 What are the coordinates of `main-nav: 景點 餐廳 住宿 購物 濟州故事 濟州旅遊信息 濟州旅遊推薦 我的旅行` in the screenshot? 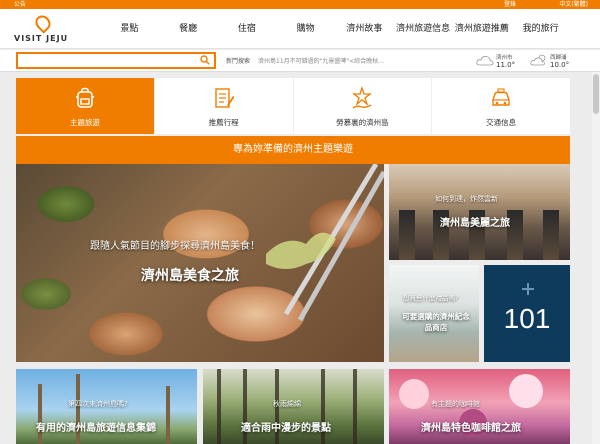 It's located at (335, 29).